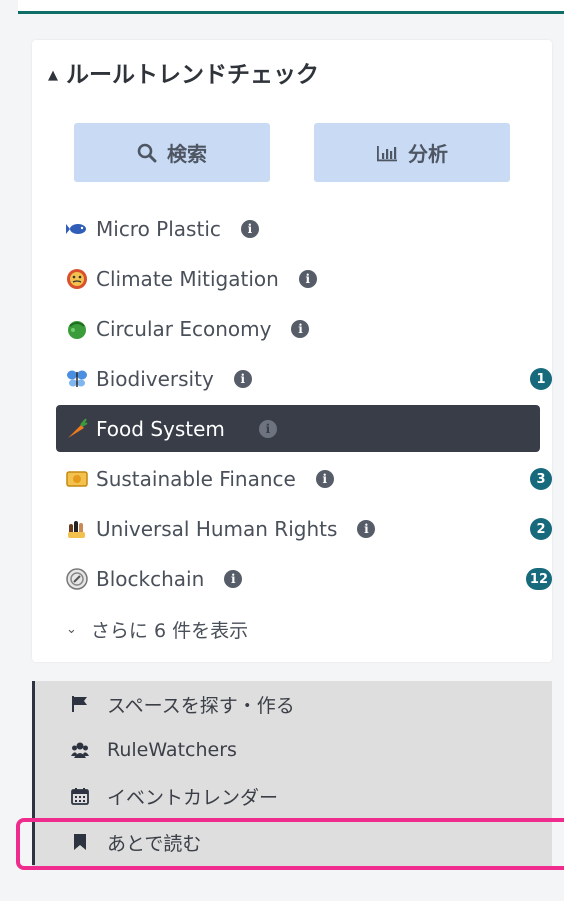 The height and width of the screenshot is (901, 564). I want to click on topic-label: Climate Mitigation, so click(187, 279).